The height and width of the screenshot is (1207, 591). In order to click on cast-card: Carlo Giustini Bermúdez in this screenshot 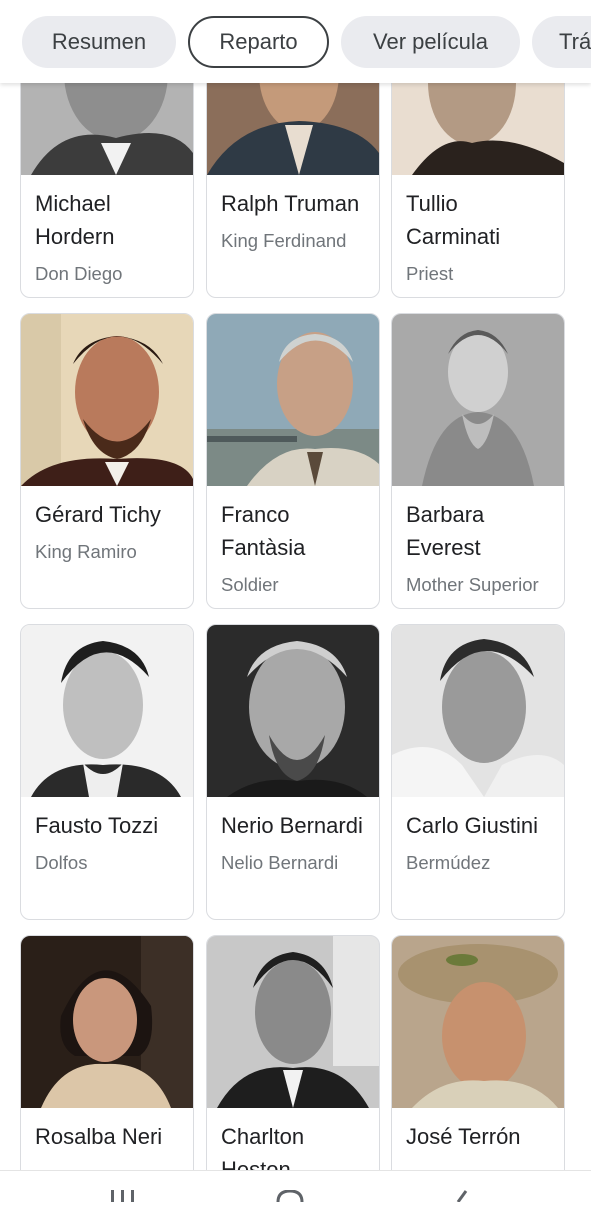, I will do `click(478, 772)`.